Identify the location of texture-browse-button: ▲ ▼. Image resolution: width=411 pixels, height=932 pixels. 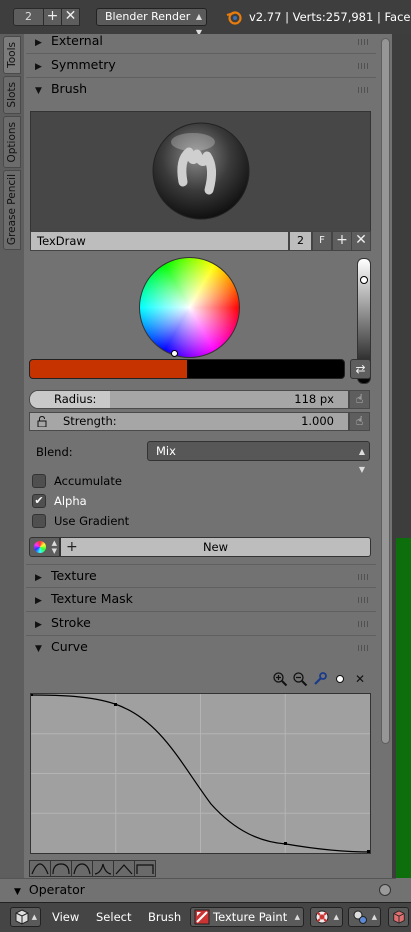
(44, 547).